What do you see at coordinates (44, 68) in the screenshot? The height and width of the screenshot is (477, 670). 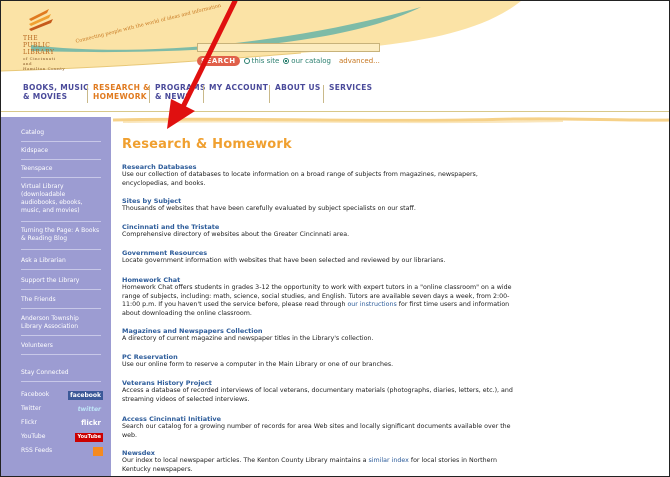 I see `logo-line: Hamilton County` at bounding box center [44, 68].